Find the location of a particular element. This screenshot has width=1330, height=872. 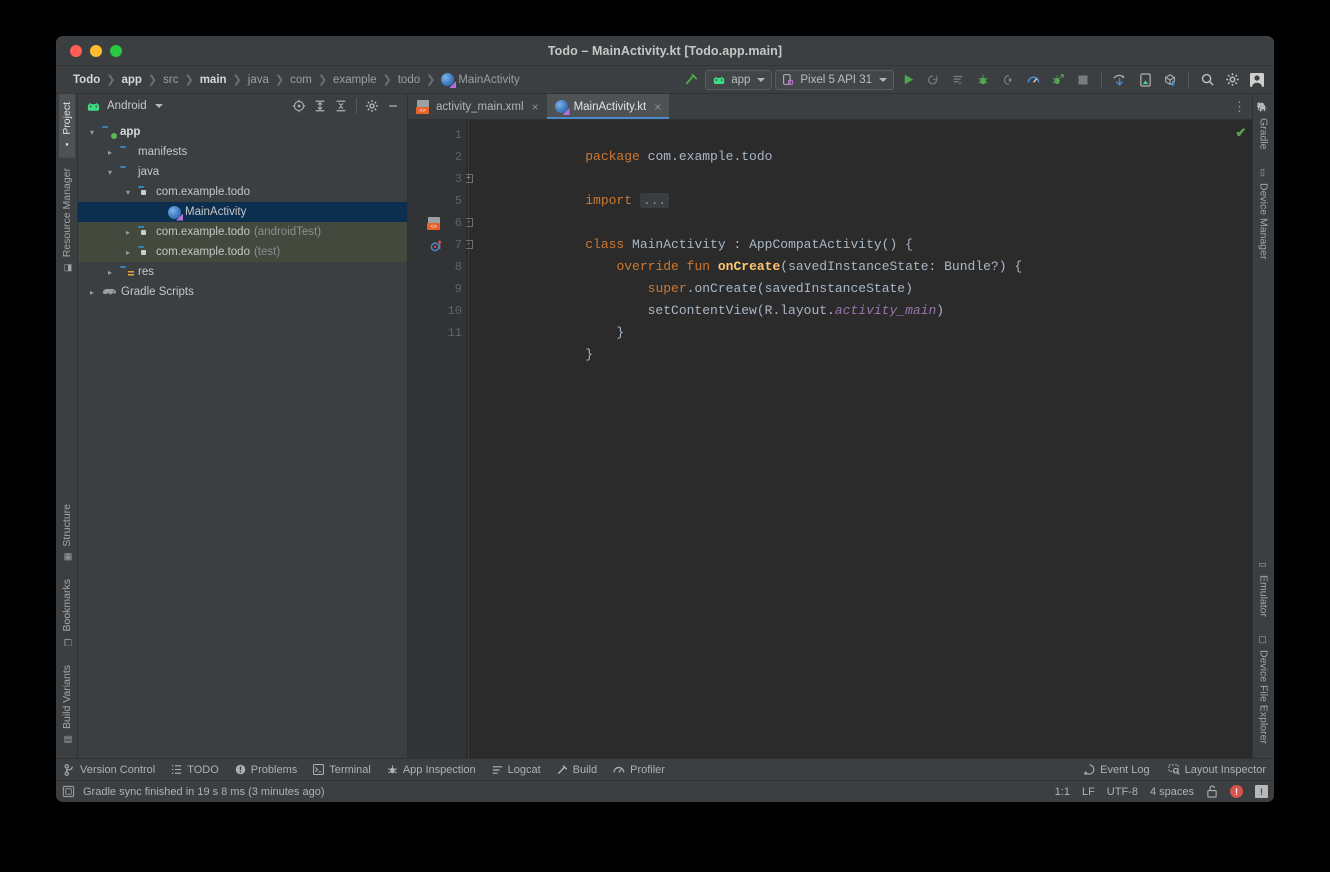

unlocked-icon is located at coordinates (1212, 791).